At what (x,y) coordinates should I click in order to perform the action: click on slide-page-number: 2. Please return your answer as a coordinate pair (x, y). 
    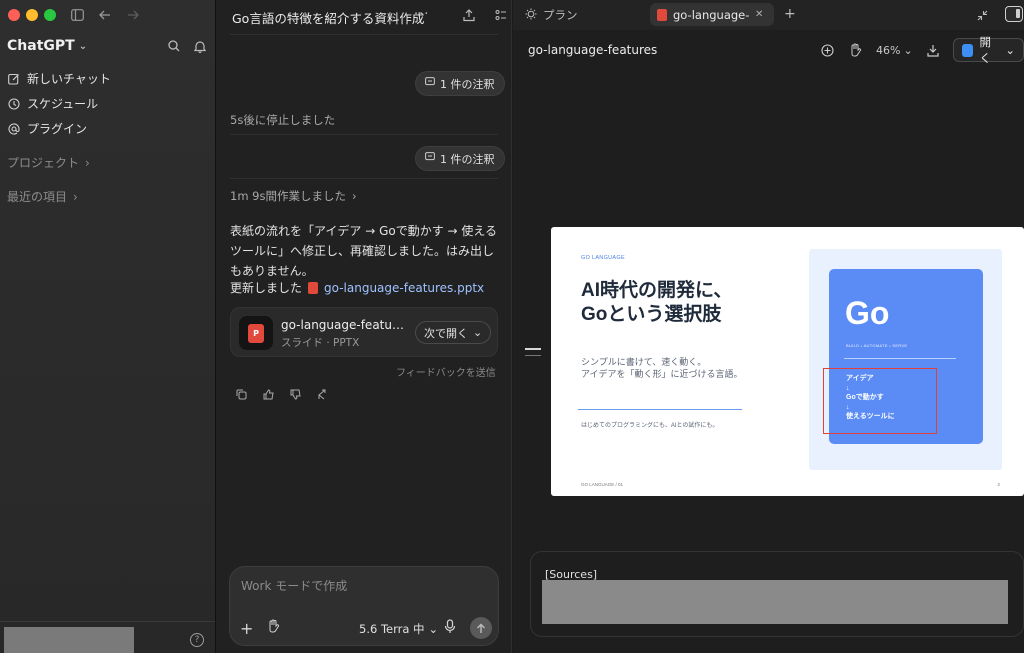
    Looking at the image, I should click on (998, 484).